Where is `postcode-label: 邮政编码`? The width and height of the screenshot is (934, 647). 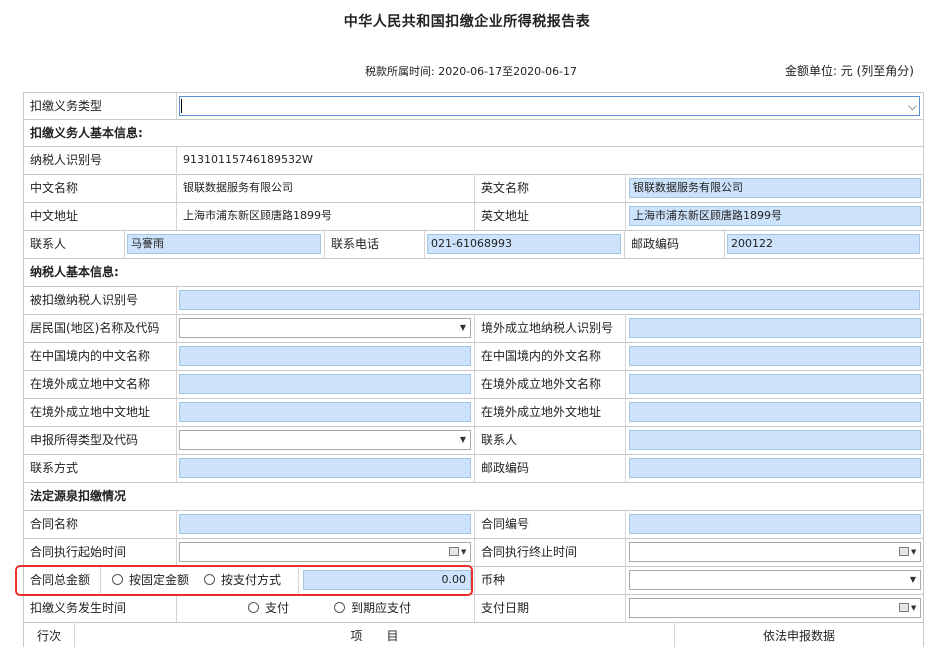 postcode-label: 邮政编码 is located at coordinates (674, 244).